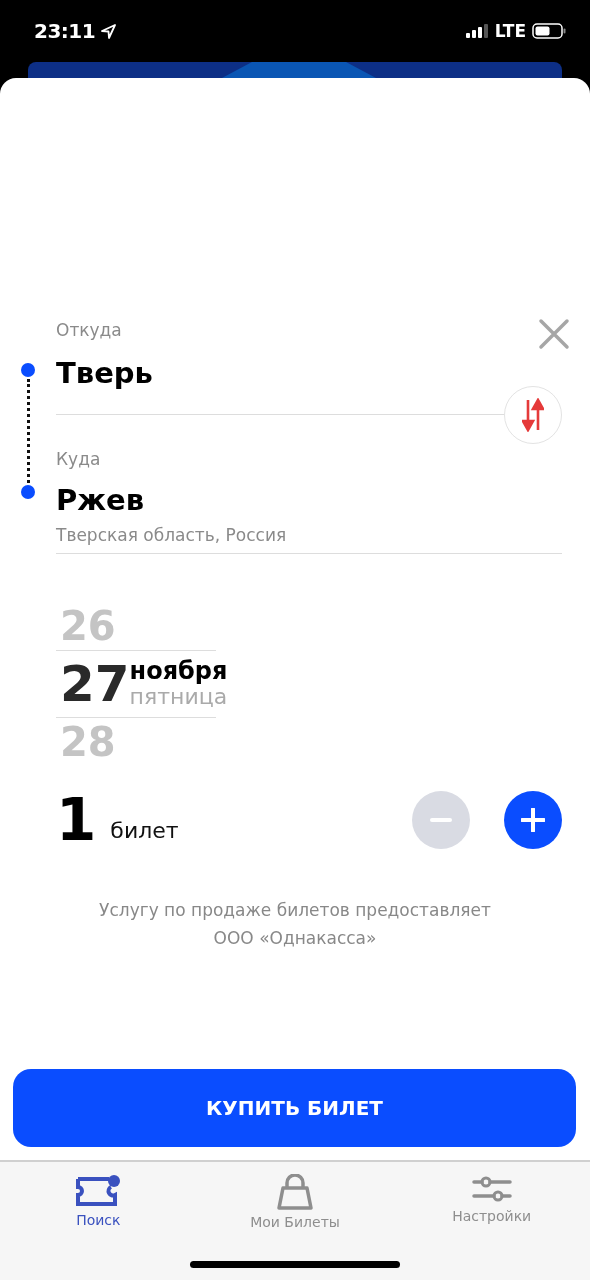 This screenshot has height=1280, width=590. Describe the element at coordinates (441, 820) in the screenshot. I see `minus-icon` at that location.